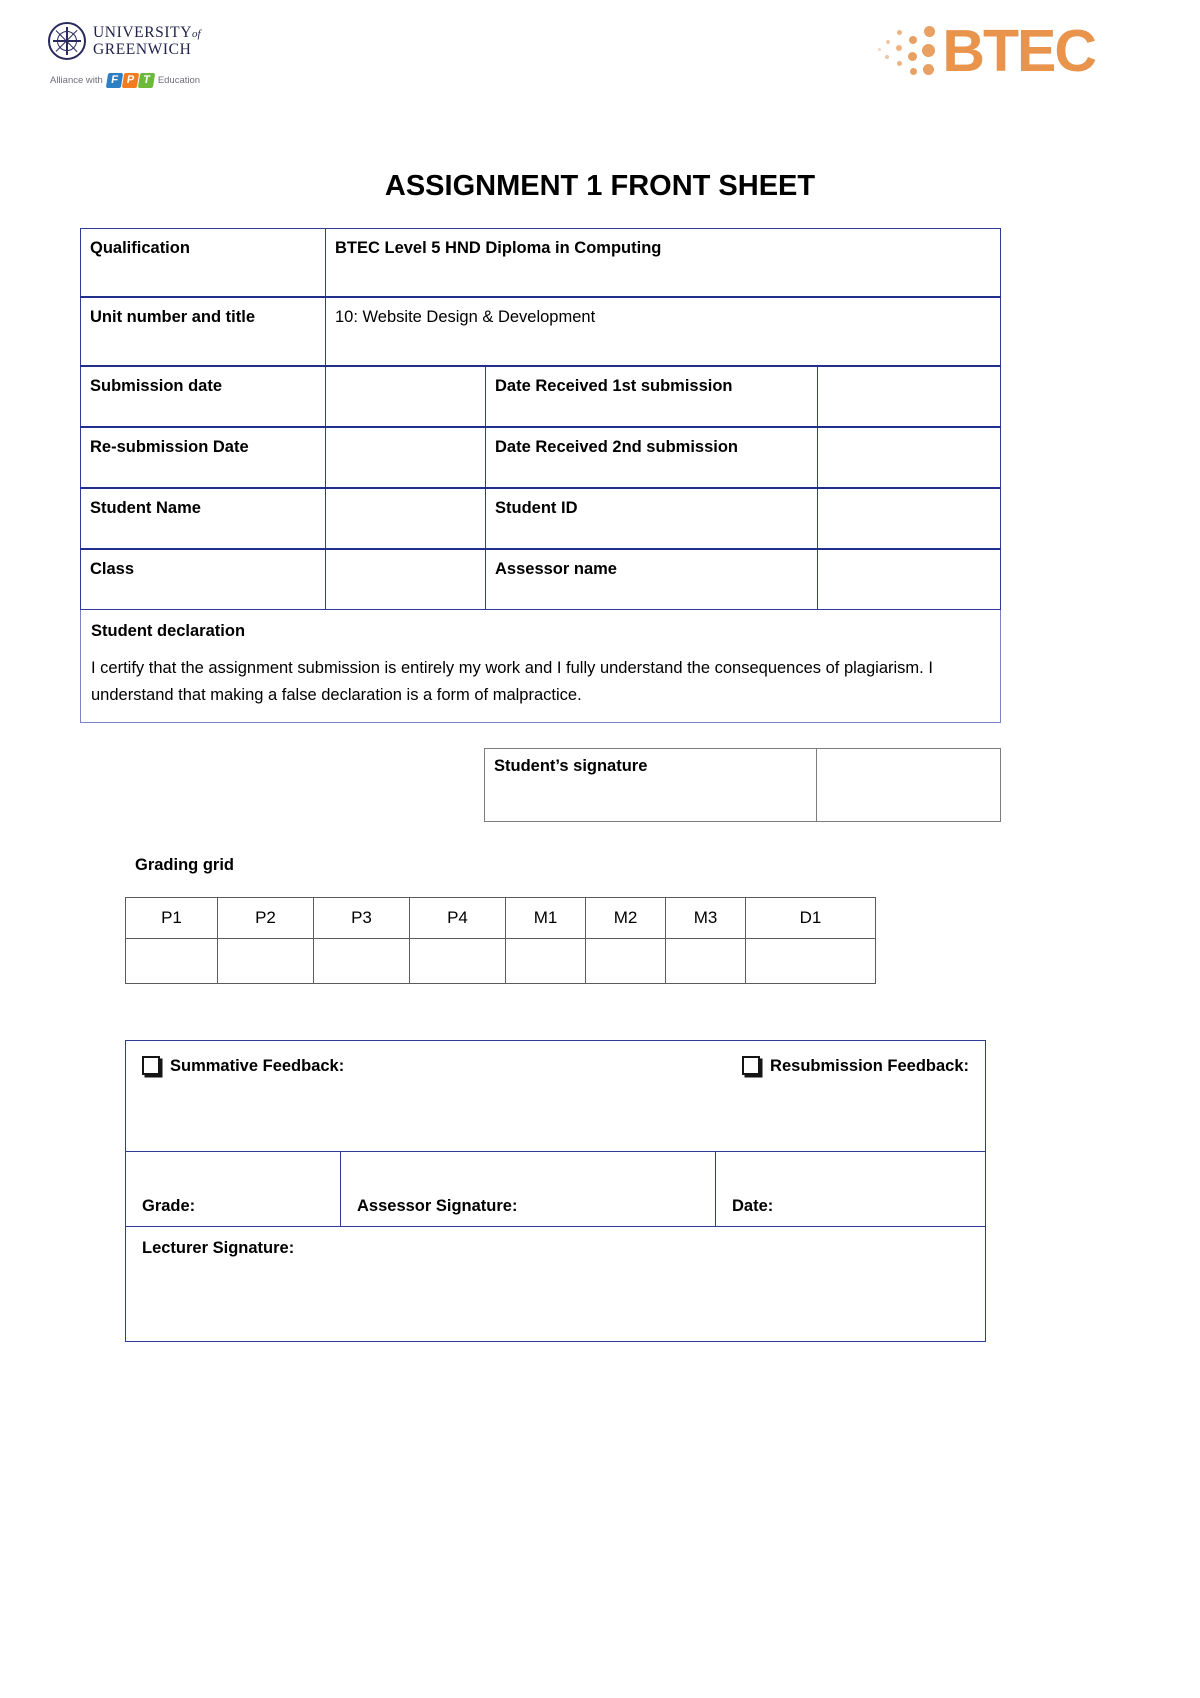  I want to click on value-date-received-2nd, so click(909, 457).